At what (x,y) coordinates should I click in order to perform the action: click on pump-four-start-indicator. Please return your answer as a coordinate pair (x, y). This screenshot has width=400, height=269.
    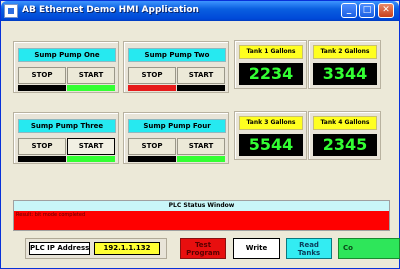
    Looking at the image, I should click on (201, 159).